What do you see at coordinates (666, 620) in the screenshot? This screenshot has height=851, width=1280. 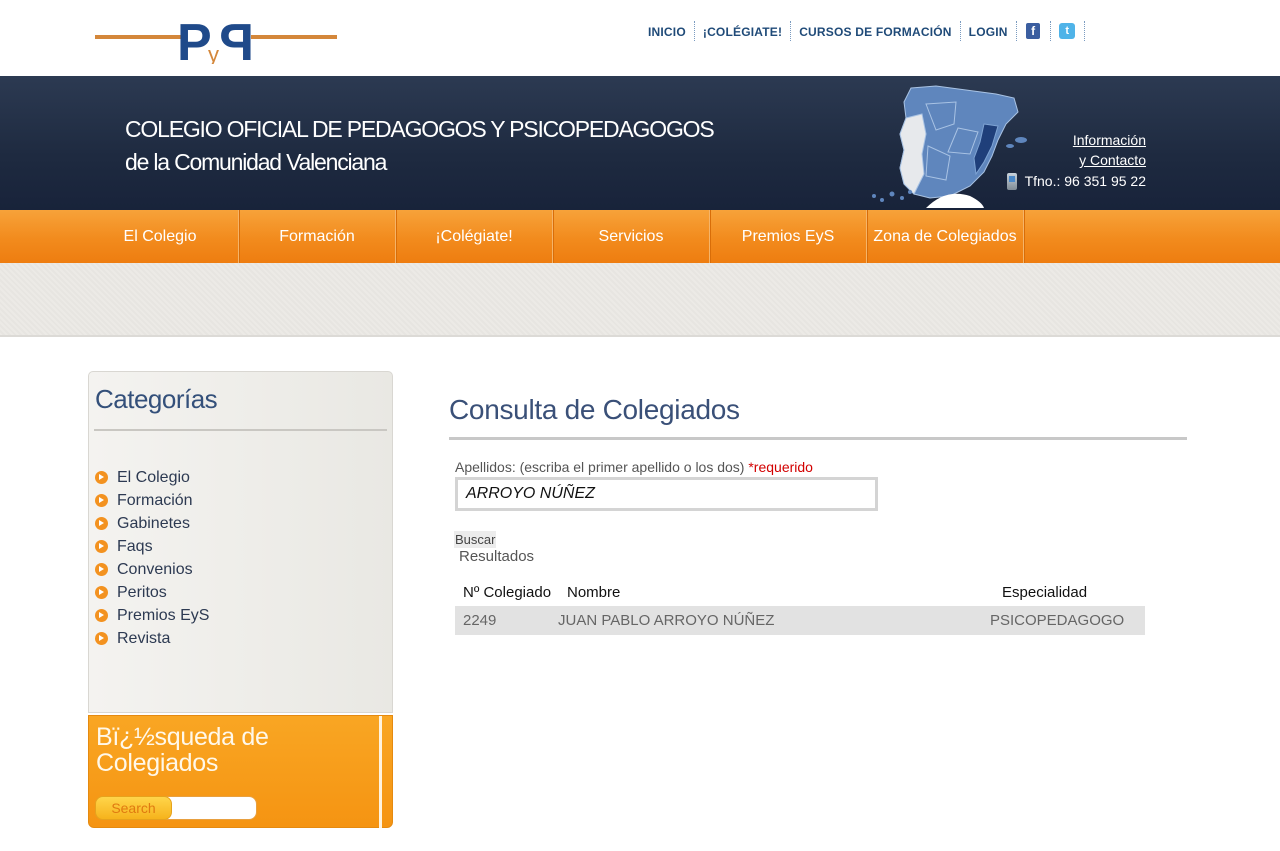 I see `cell-nombre: JUAN PABLO ARROYO NÚÑEZ` at bounding box center [666, 620].